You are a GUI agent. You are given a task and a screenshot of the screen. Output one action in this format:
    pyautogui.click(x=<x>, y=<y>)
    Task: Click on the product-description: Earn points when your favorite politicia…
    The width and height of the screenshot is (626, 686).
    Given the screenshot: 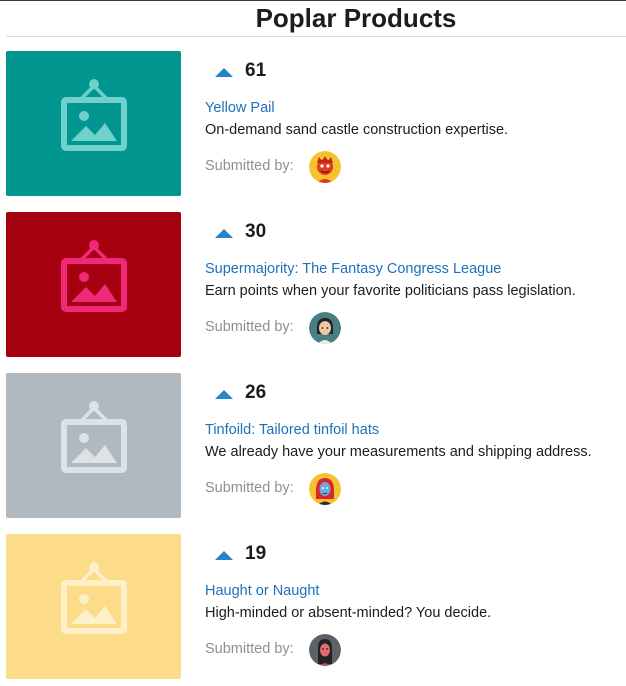 What is the action you would take?
    pyautogui.click(x=390, y=291)
    